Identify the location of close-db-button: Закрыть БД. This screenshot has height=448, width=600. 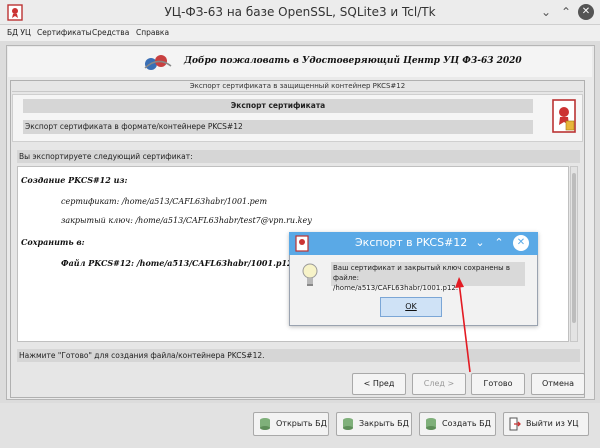
(374, 424).